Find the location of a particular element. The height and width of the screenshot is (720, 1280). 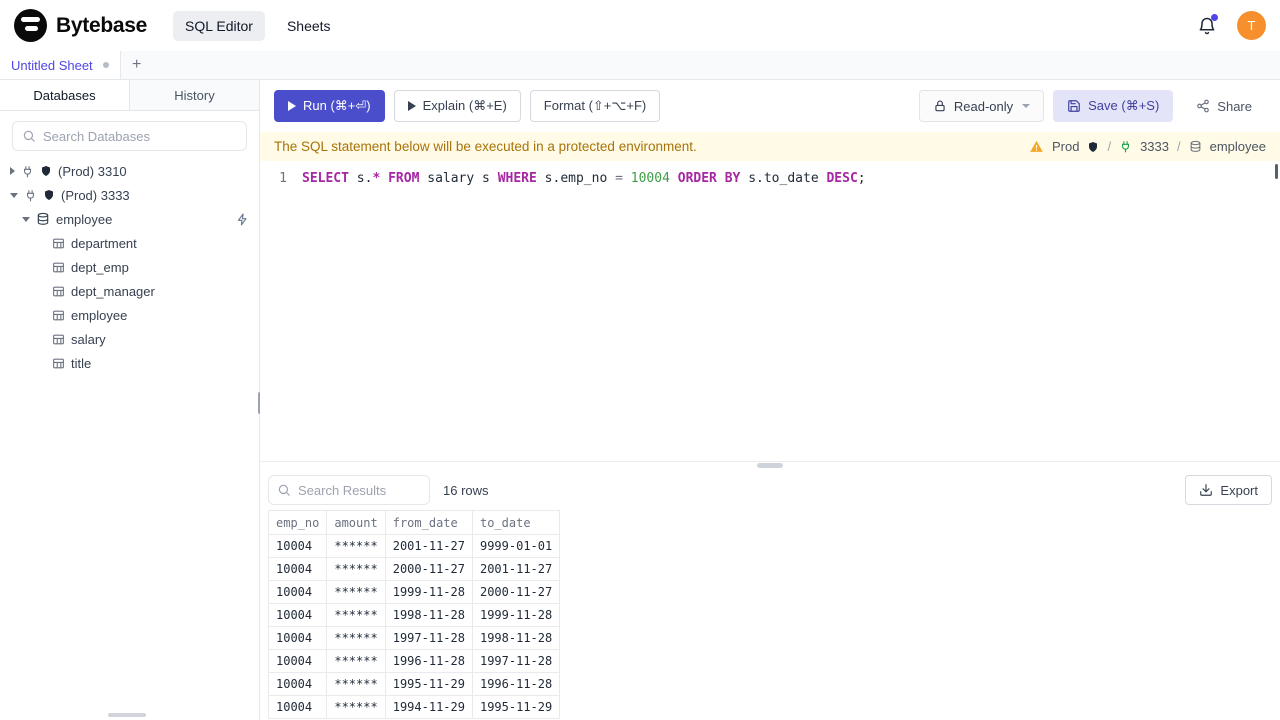

table-row: 10004 ****** 1999-11-28 2000-11-27 is located at coordinates (414, 592).